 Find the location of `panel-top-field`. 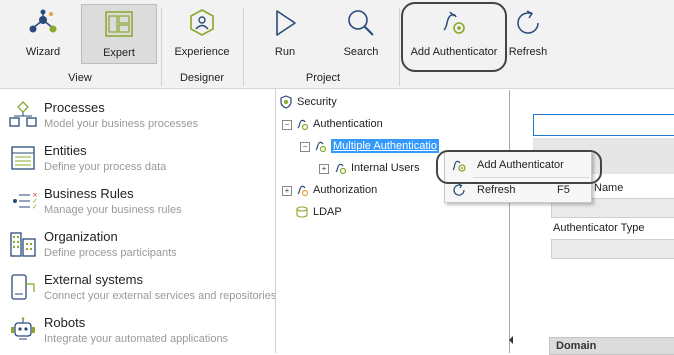

panel-top-field is located at coordinates (603, 125).